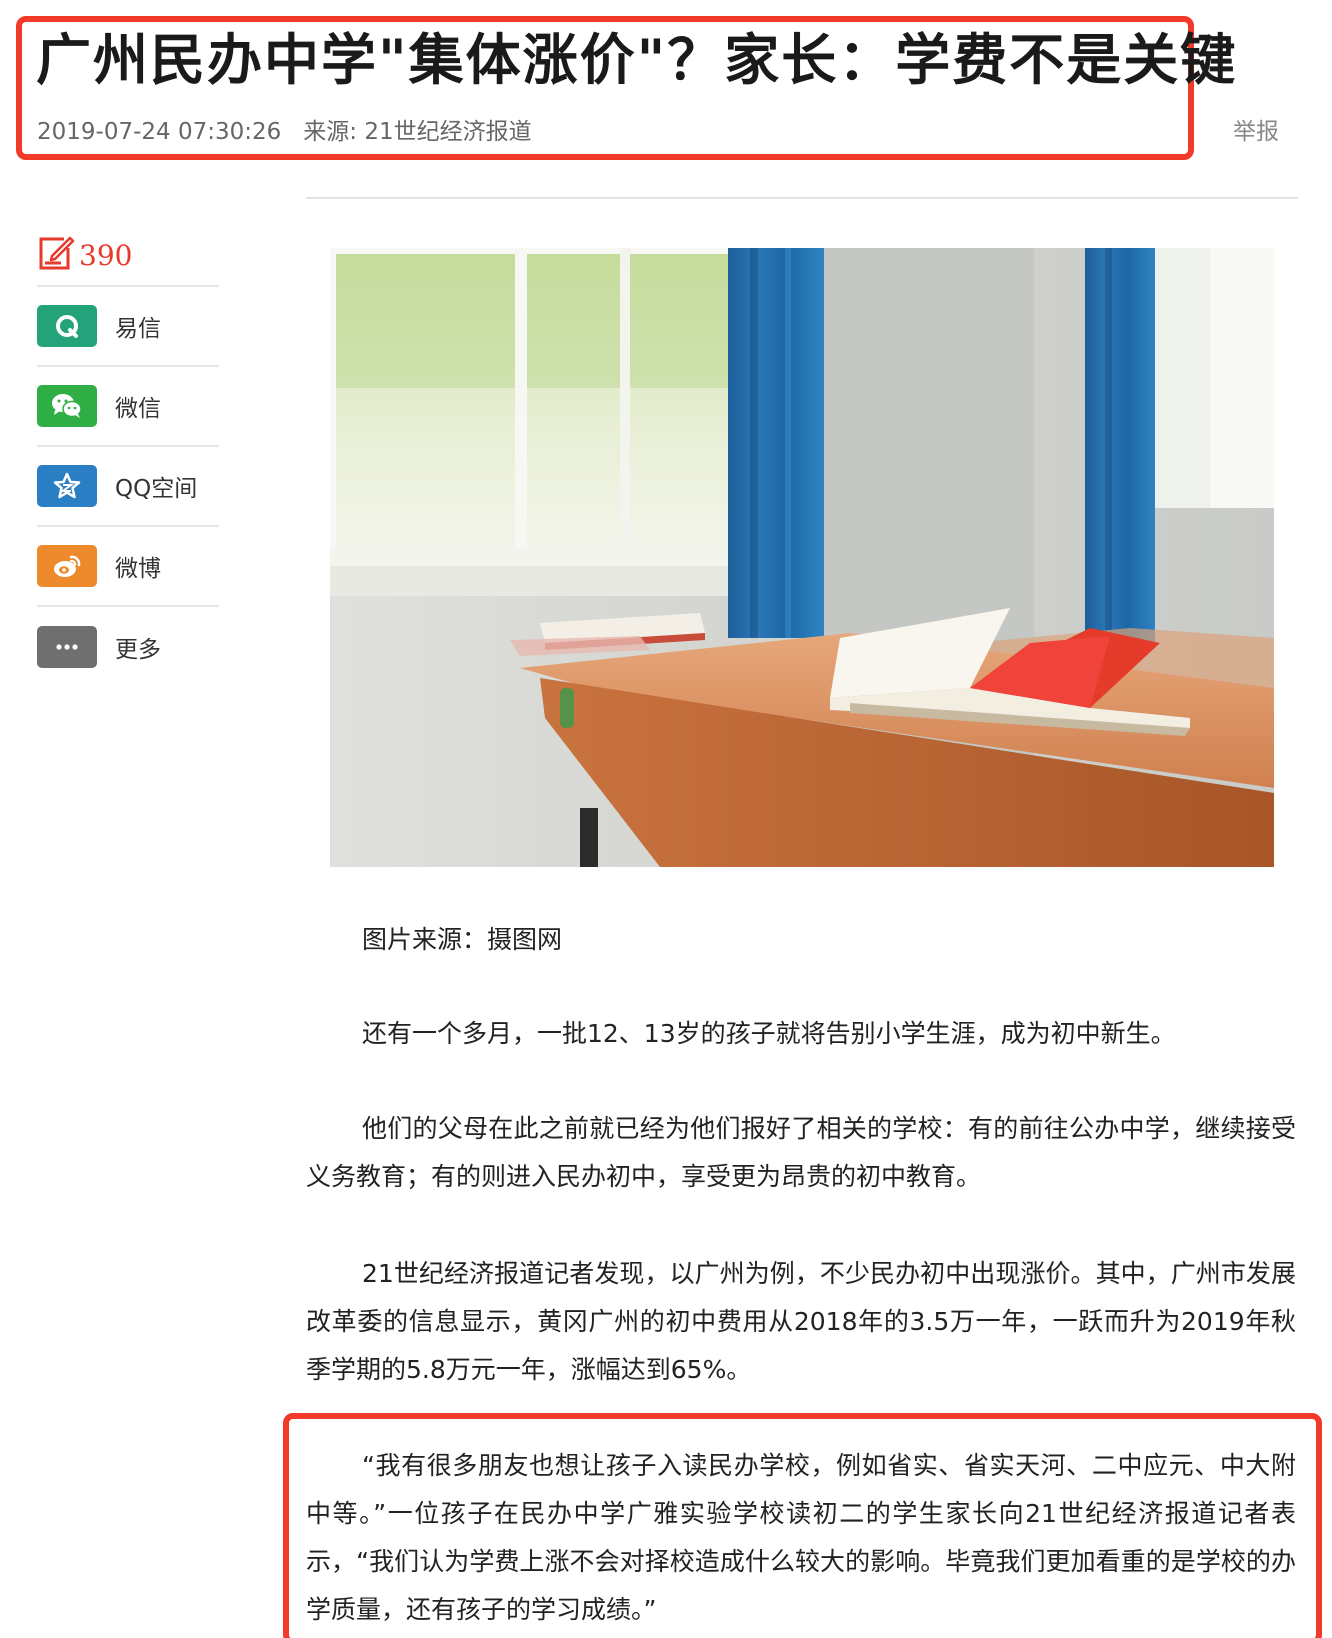 The width and height of the screenshot is (1332, 1638). What do you see at coordinates (769, 1033) in the screenshot?
I see `article-paragraph: 还有一个多月，一批12、13岁的孩子就将告别小学生涯，成为初中新生。` at bounding box center [769, 1033].